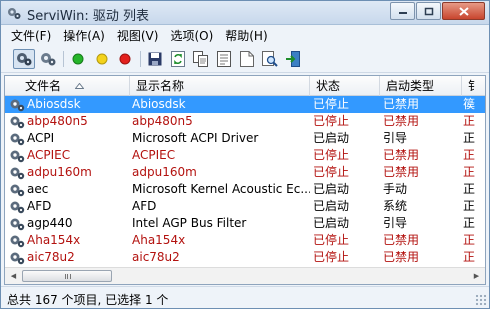 The height and width of the screenshot is (309, 490). I want to click on window-title: ServiWin: 驱动 列表, so click(88, 16).